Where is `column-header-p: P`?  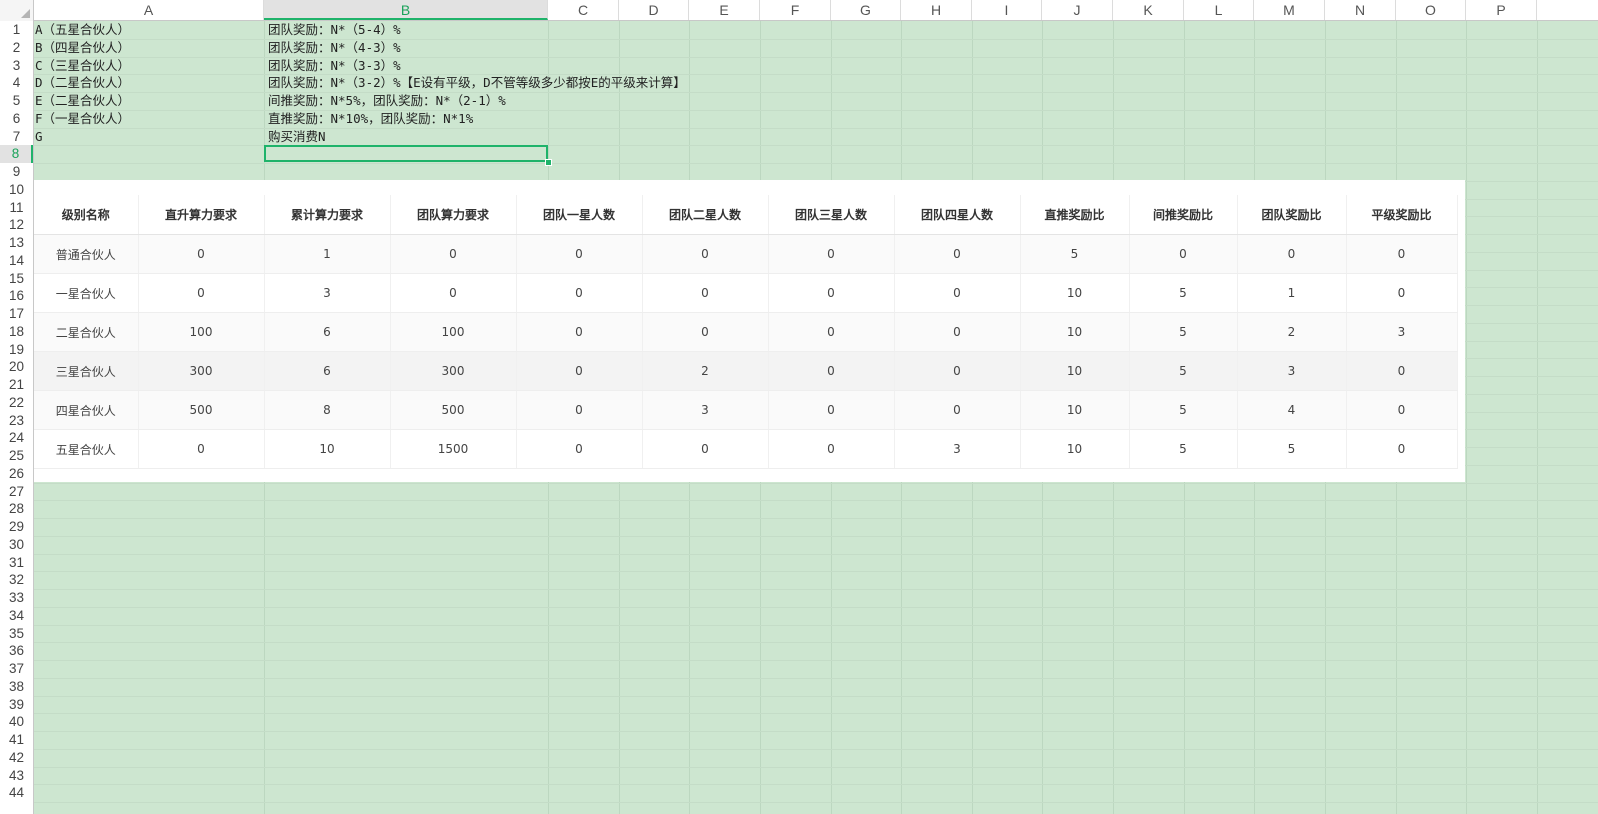 column-header-p: P is located at coordinates (1501, 10).